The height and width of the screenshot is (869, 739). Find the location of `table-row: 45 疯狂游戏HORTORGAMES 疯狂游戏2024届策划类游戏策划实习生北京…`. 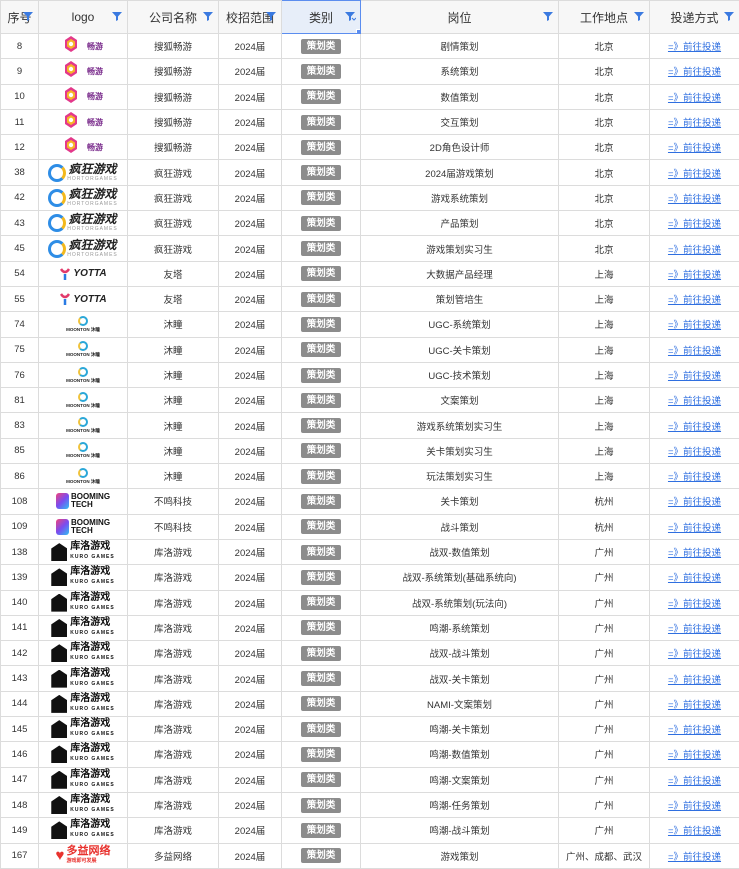

table-row: 45 疯狂游戏HORTORGAMES 疯狂游戏2024届策划类游戏策划实习生北京… is located at coordinates (370, 248).